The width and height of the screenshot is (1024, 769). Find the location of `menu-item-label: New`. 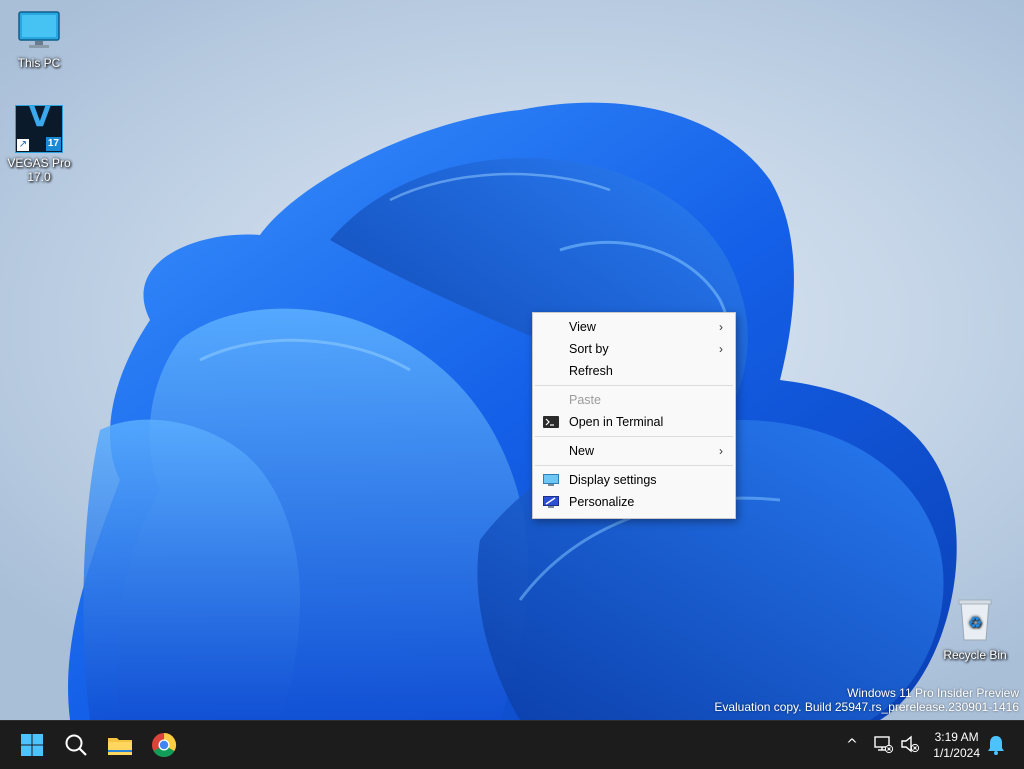

menu-item-label: New is located at coordinates (582, 451).